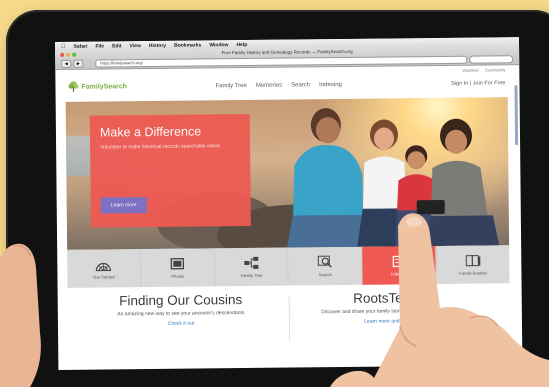  What do you see at coordinates (81, 46) in the screenshot?
I see `menu-safari: Safari` at bounding box center [81, 46].